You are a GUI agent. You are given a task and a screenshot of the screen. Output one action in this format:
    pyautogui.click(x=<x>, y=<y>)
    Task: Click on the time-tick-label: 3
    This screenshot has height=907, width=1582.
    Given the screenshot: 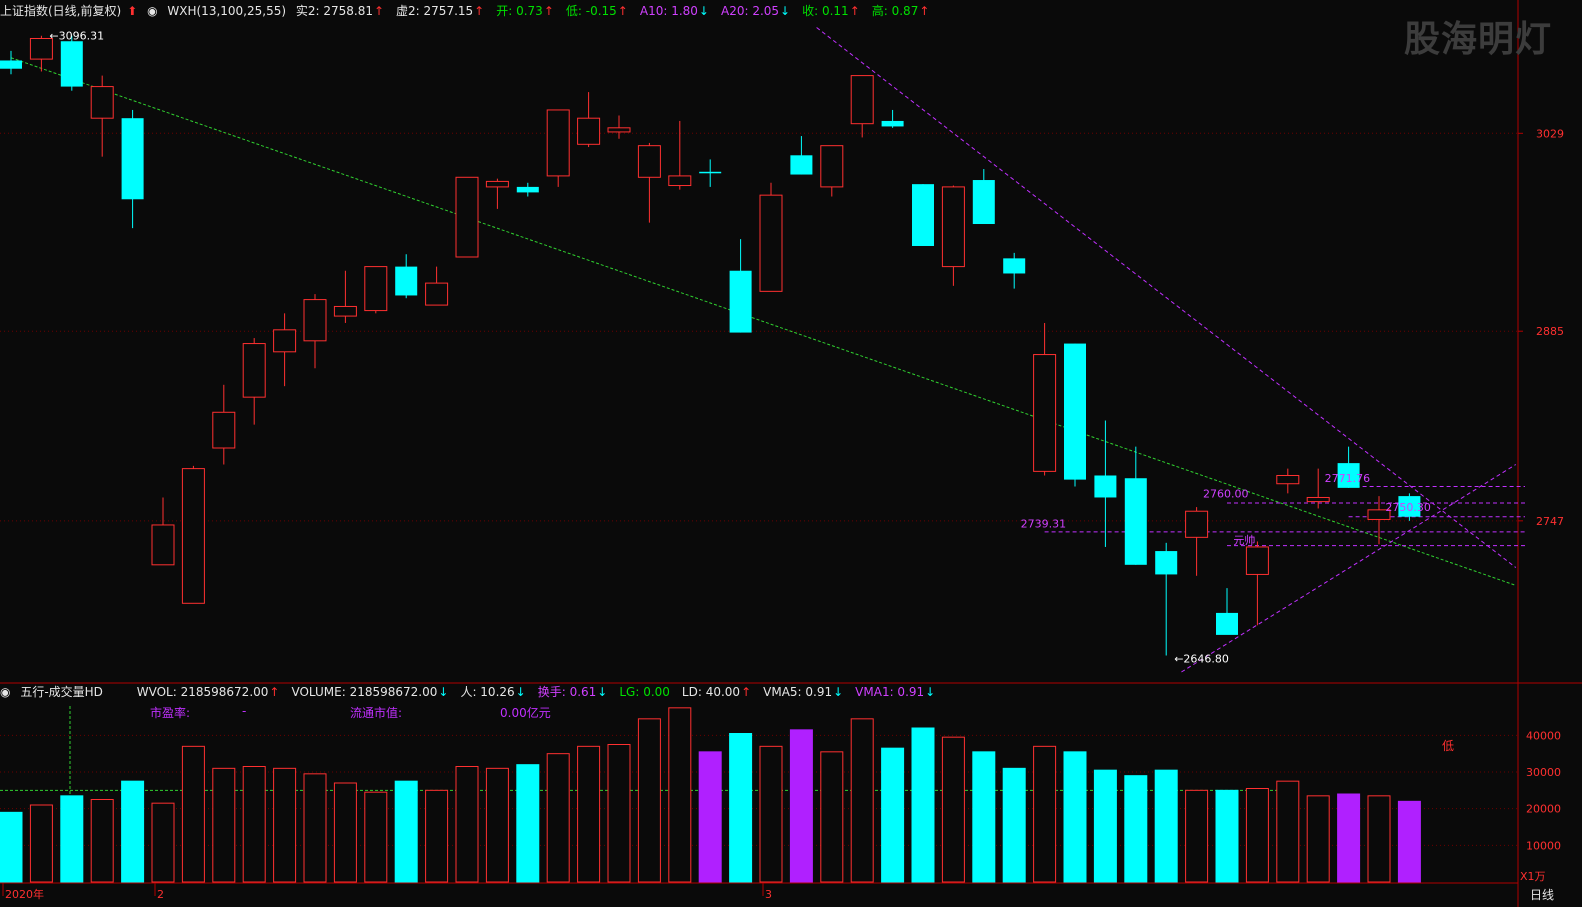 What is the action you would take?
    pyautogui.click(x=768, y=894)
    